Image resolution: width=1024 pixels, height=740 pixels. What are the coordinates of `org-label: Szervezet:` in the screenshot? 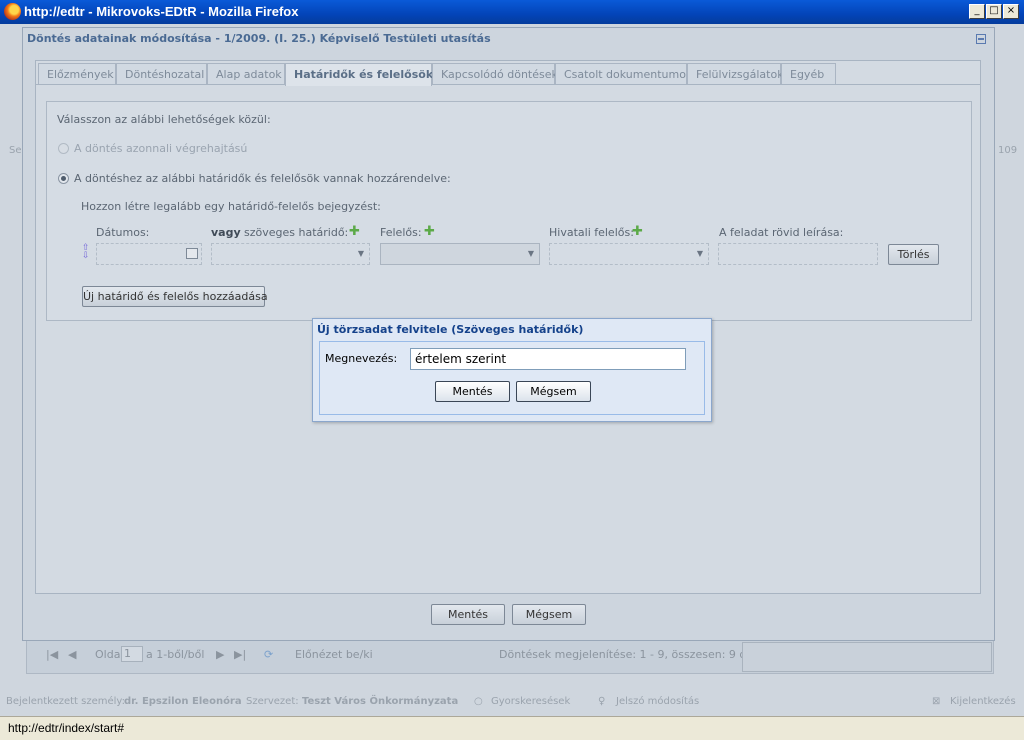 It's located at (272, 701).